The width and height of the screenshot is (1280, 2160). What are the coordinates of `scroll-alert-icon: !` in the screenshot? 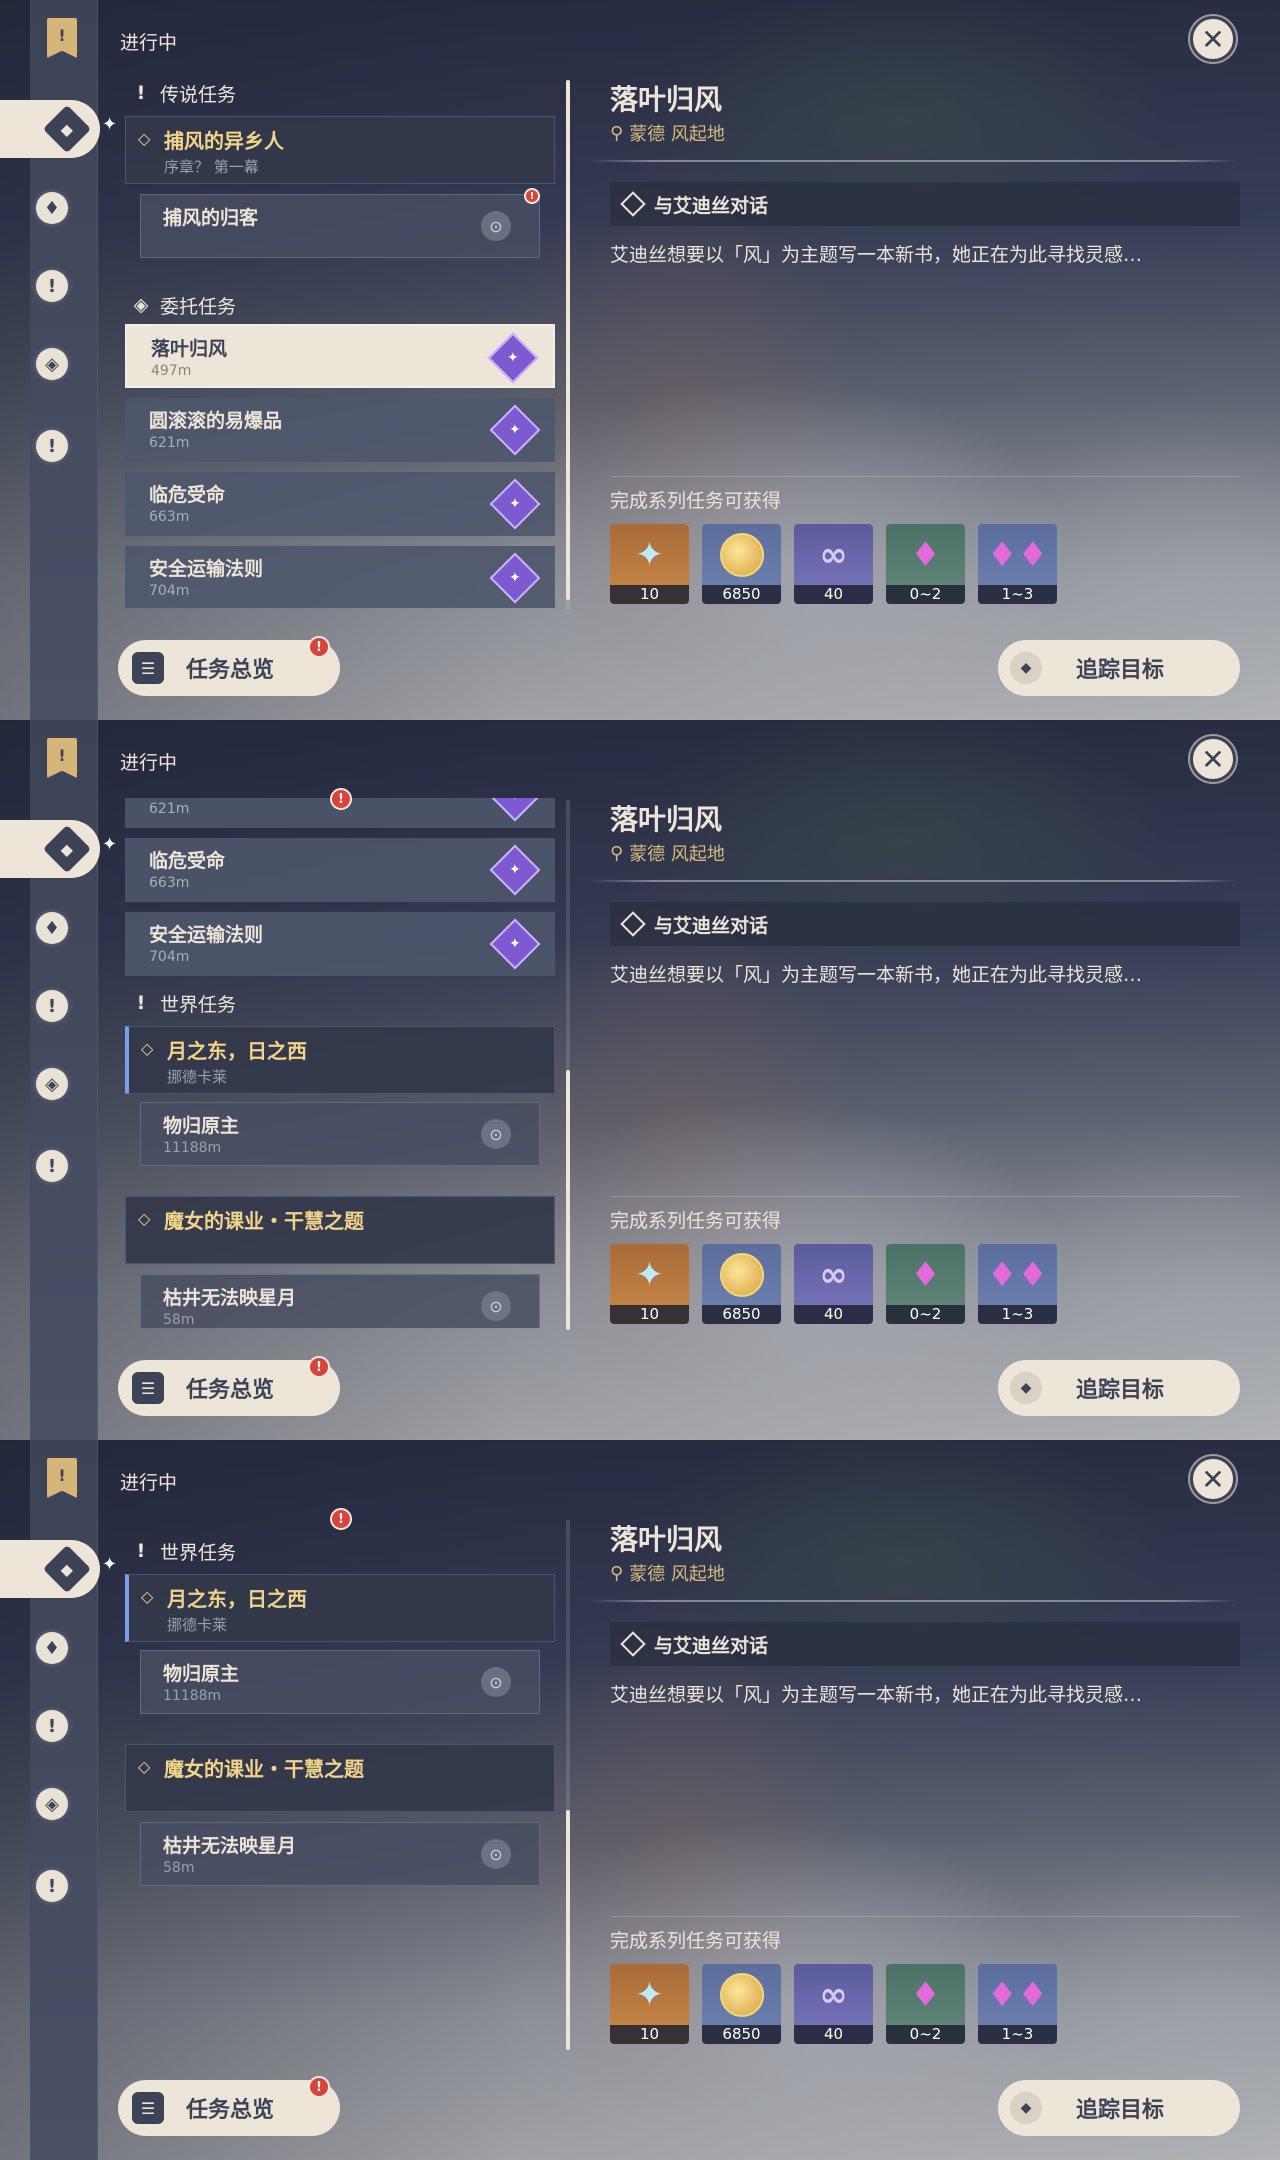 It's located at (341, 1519).